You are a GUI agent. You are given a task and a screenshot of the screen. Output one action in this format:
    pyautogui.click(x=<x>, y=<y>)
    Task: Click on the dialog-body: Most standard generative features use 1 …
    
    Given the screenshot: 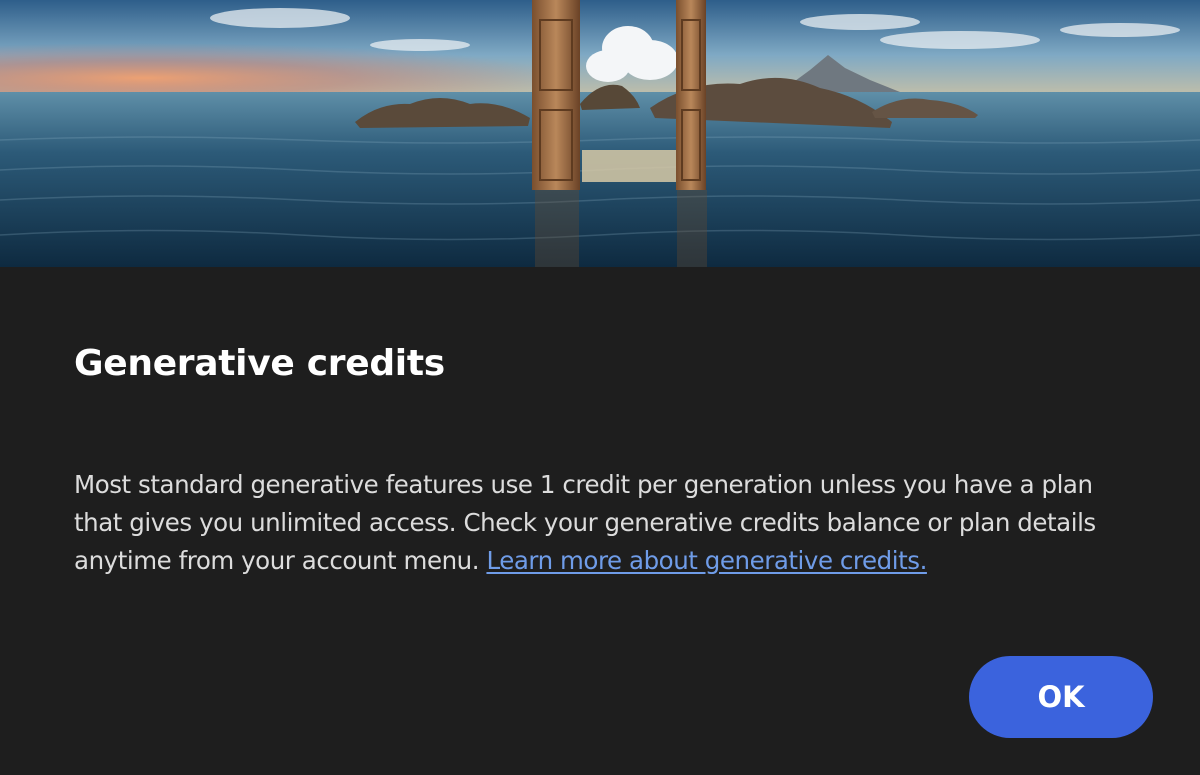 What is the action you would take?
    pyautogui.click(x=604, y=523)
    